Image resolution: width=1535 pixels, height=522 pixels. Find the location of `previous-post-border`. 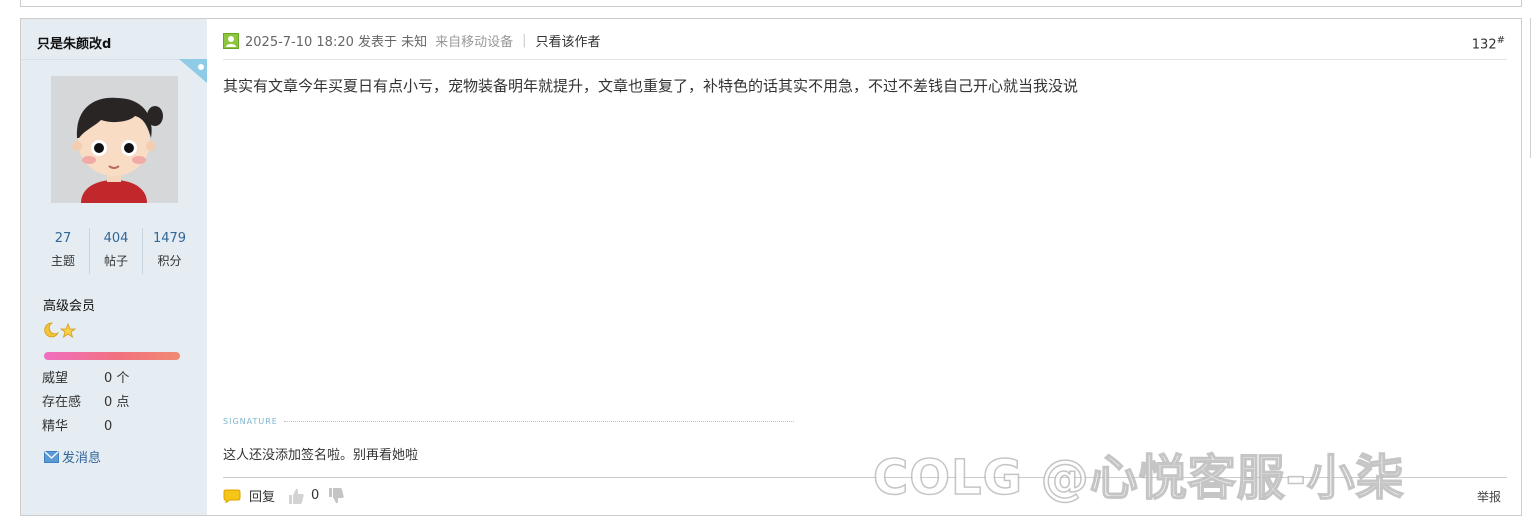

previous-post-border is located at coordinates (771, 3).